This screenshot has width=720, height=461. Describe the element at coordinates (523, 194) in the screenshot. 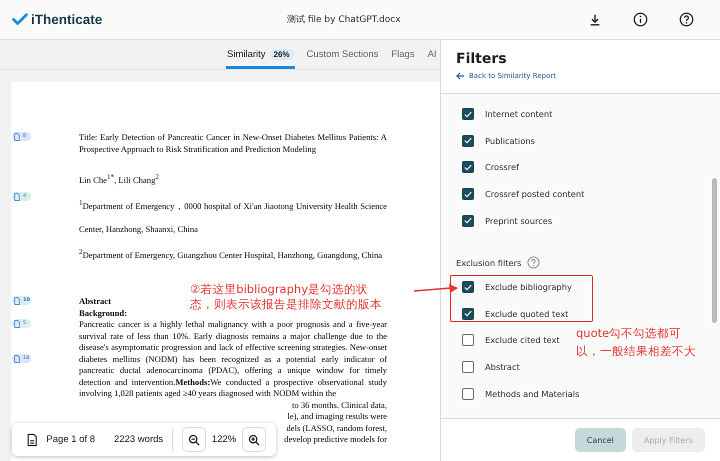

I see `filter-checkbox: Crossref posted content` at that location.